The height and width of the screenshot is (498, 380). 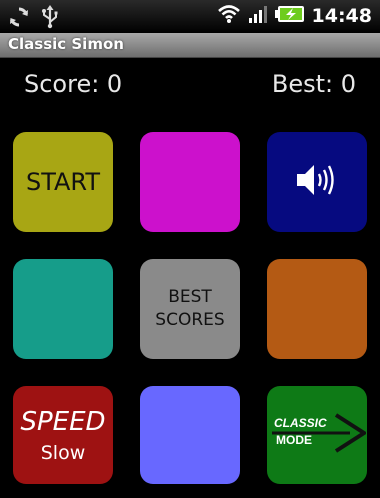 What do you see at coordinates (258, 16) in the screenshot?
I see `signal-icon` at bounding box center [258, 16].